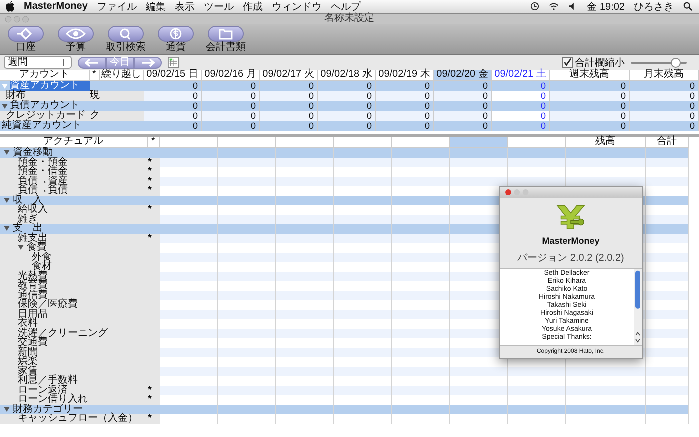  What do you see at coordinates (606, 7) in the screenshot?
I see `menu-clock: 金 19:02` at bounding box center [606, 7].